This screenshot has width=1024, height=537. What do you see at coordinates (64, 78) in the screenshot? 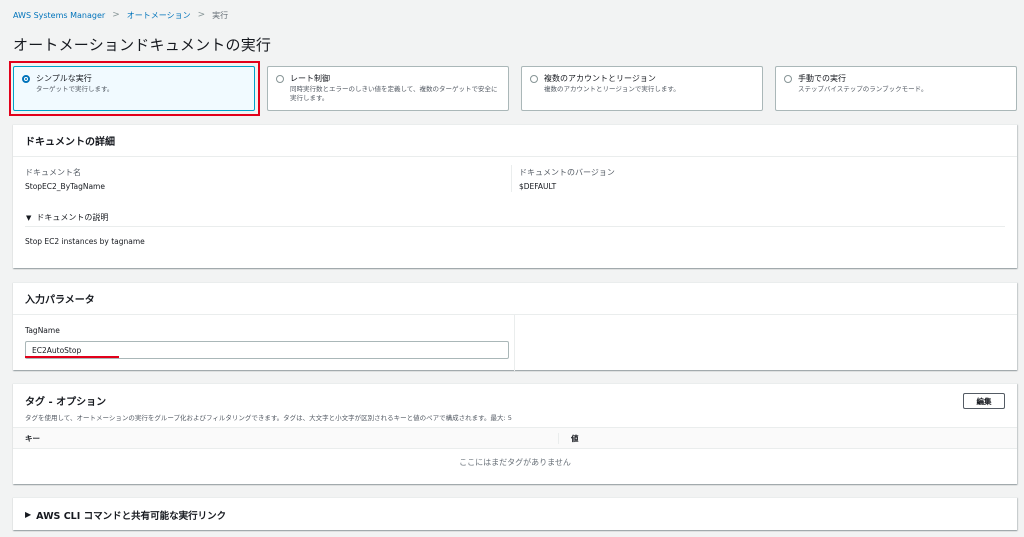
I see `mode-title: シンプルな実行` at bounding box center [64, 78].